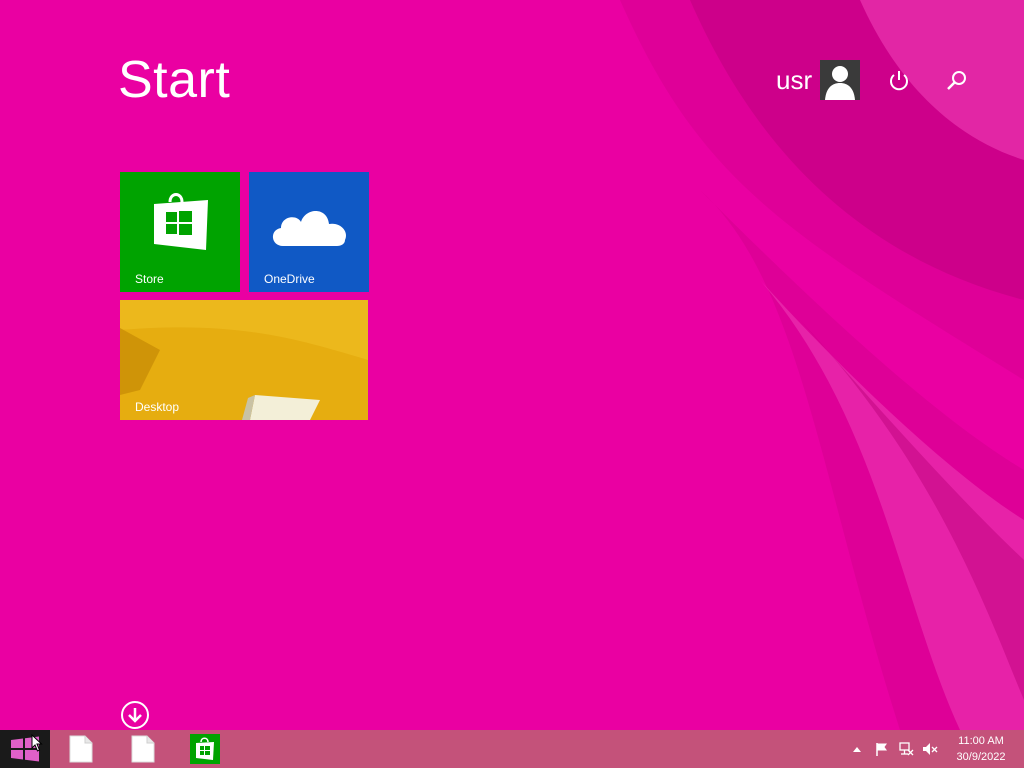 Image resolution: width=1024 pixels, height=768 pixels. Describe the element at coordinates (818, 80) in the screenshot. I see `user-account: usr` at that location.